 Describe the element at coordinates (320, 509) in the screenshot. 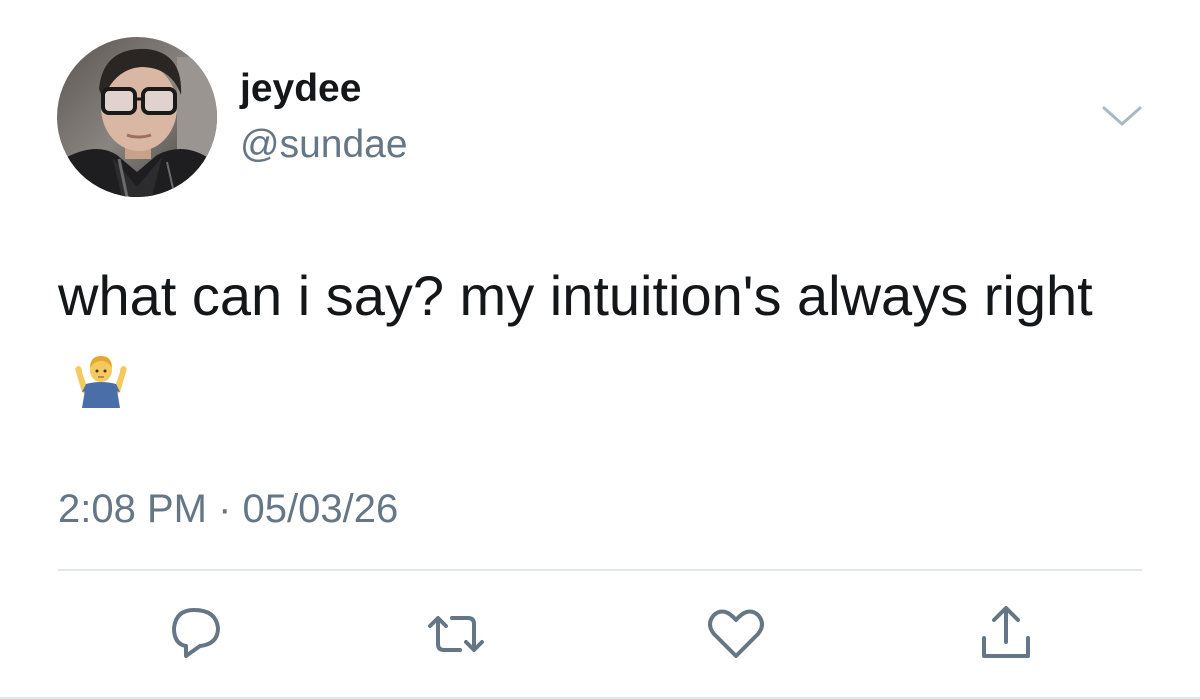

I see `tweet-date: 05/03/26` at that location.